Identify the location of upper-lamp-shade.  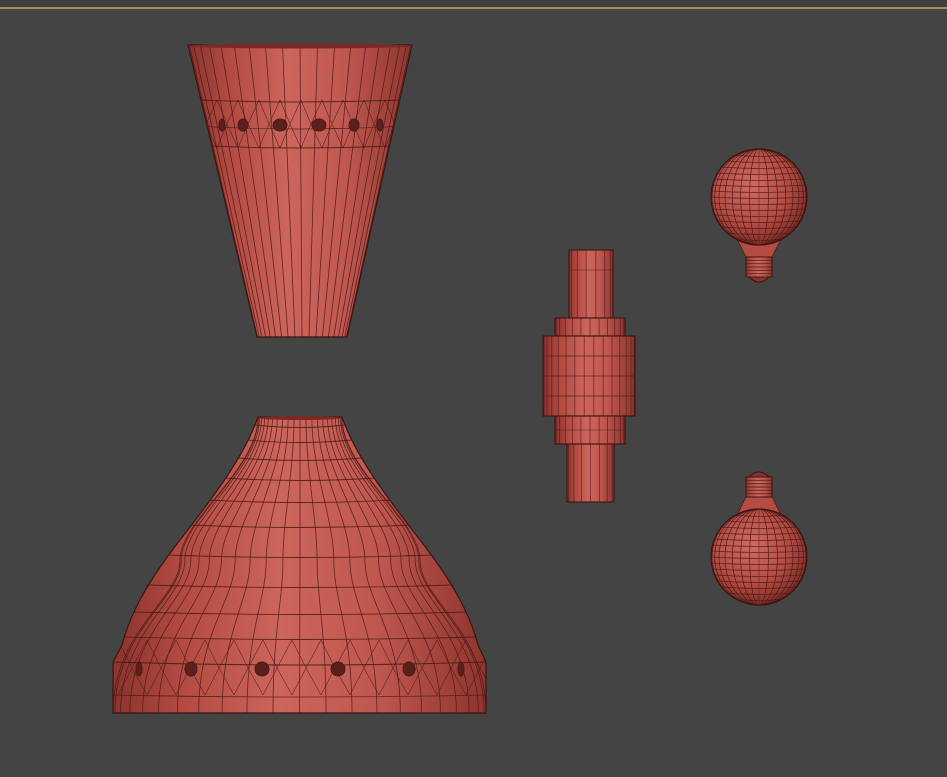
(300, 190).